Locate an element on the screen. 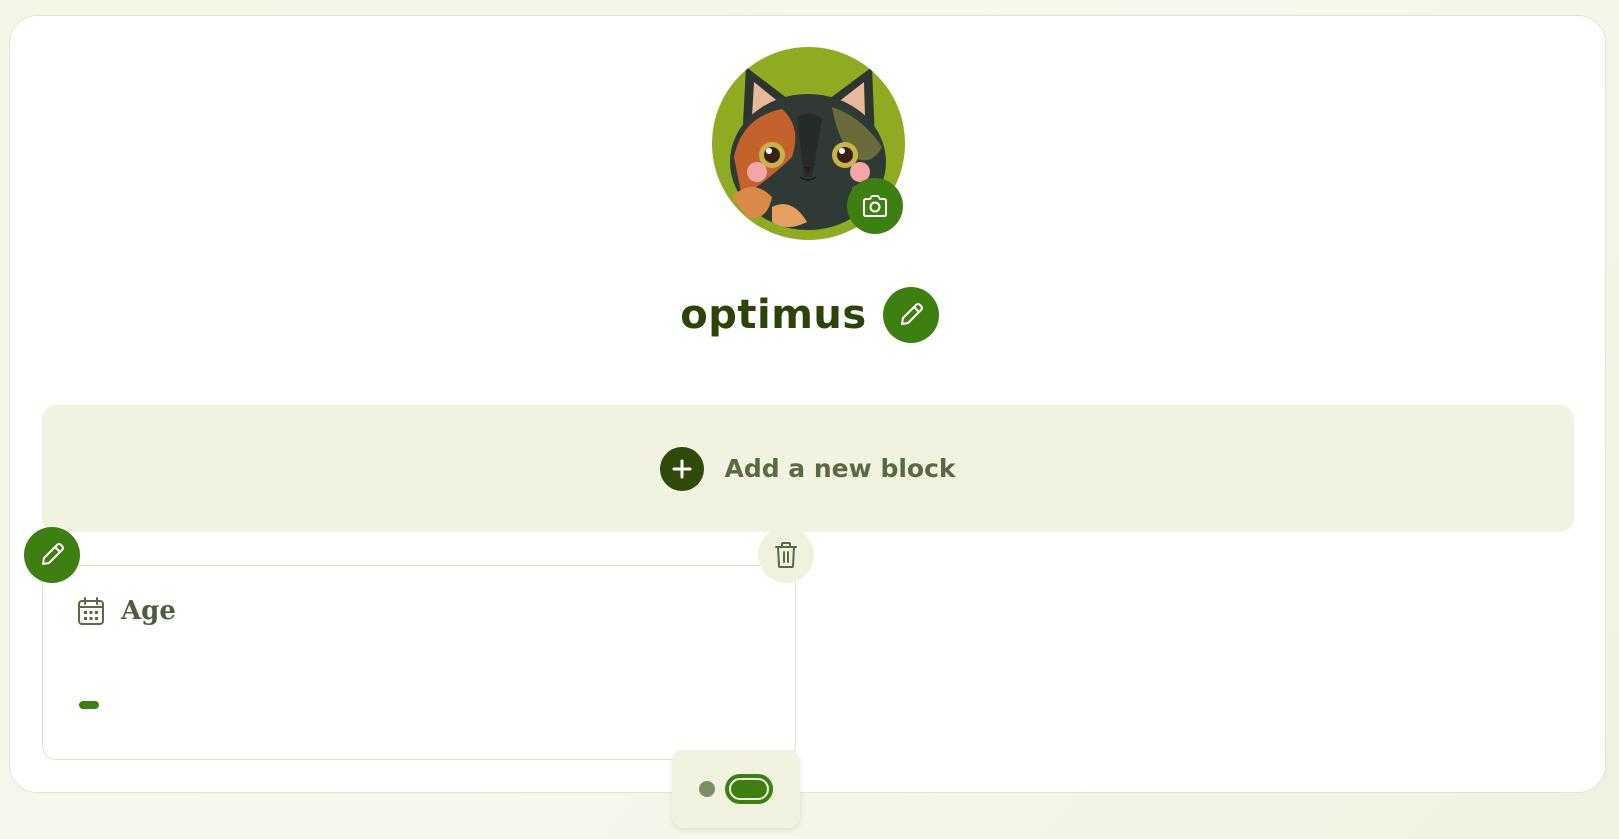  block-header: Age is located at coordinates (126, 611).